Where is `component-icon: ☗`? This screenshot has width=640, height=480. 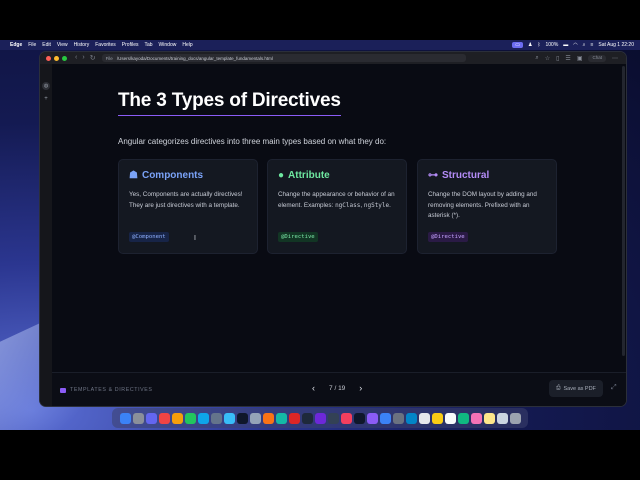
component-icon: ☗ is located at coordinates (133, 175).